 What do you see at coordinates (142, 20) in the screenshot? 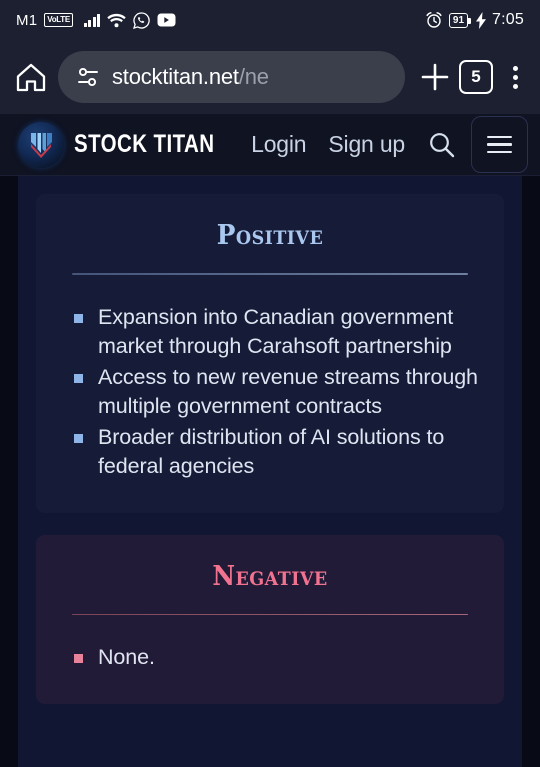
I see `whatsapp-icon` at bounding box center [142, 20].